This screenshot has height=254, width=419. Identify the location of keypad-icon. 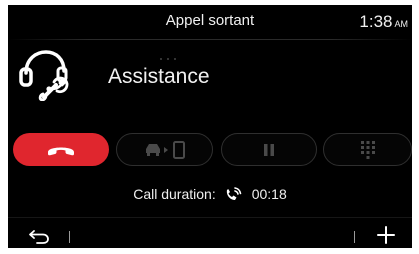
(367, 149).